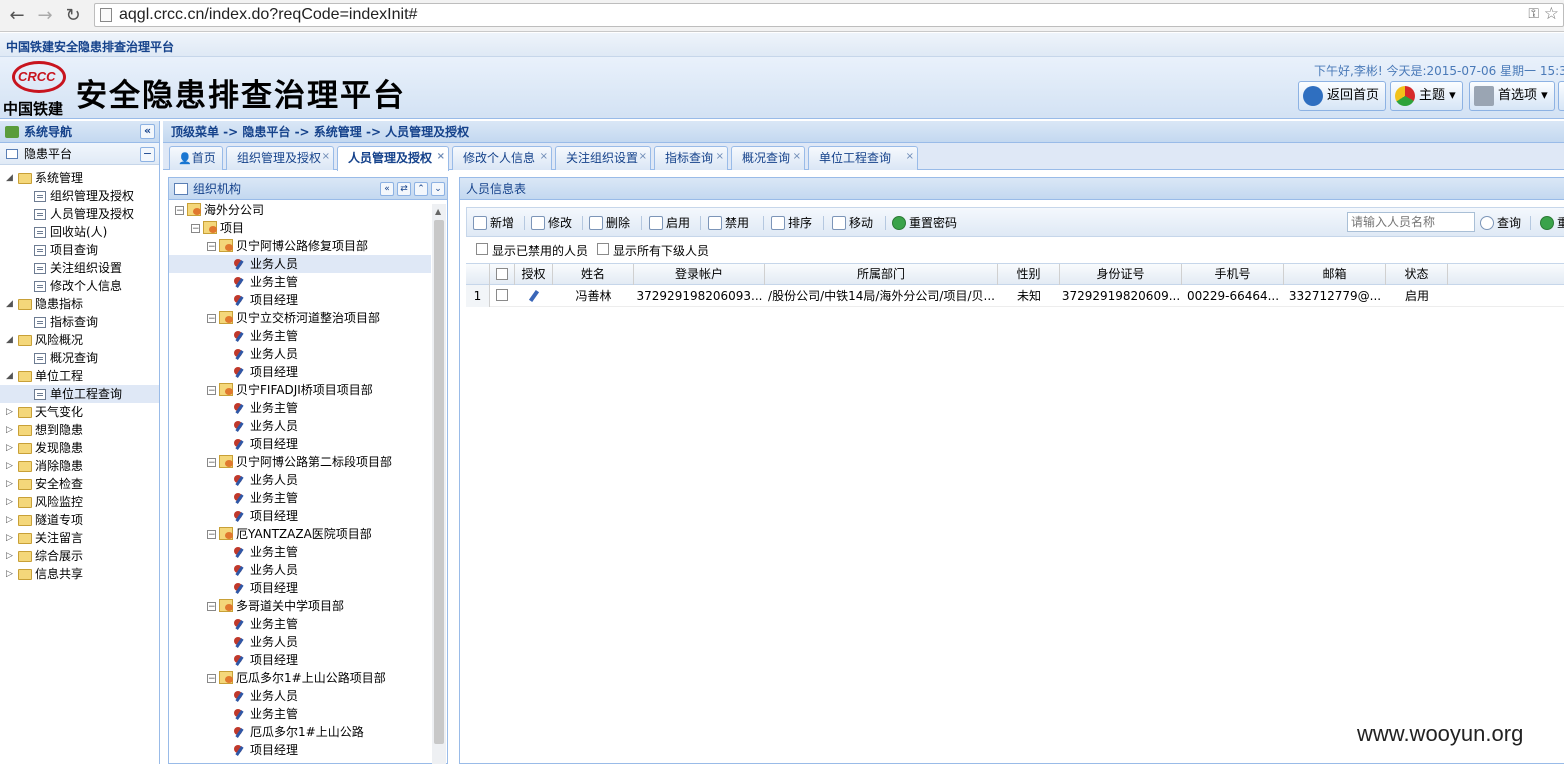 This screenshot has height=765, width=1564. I want to click on nav-item: 单位工程查询, so click(79, 394).